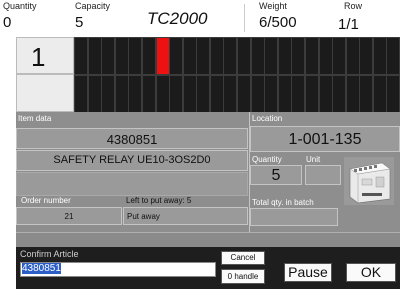 Image resolution: width=402 pixels, height=289 pixels. I want to click on header-divider, so click(244, 18).